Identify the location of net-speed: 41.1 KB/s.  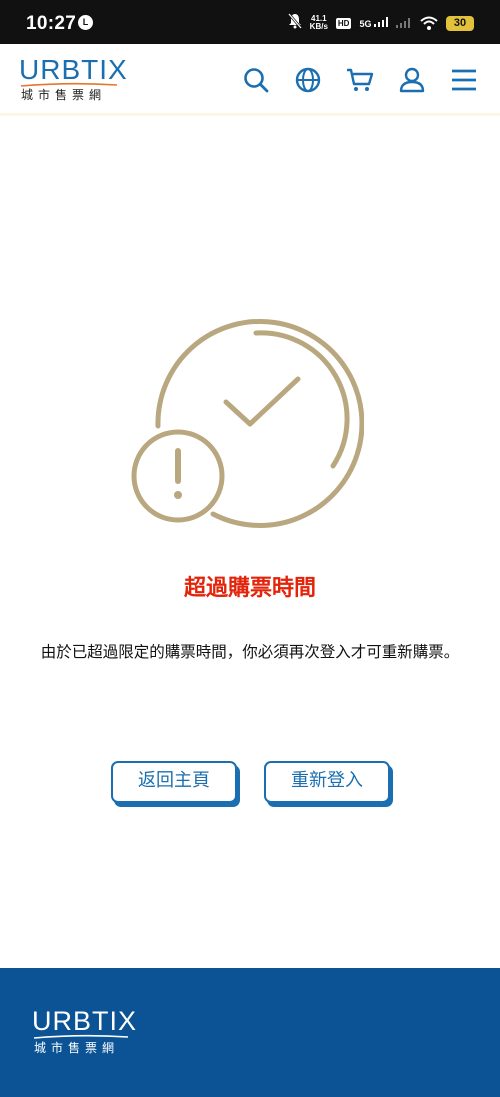
(319, 23).